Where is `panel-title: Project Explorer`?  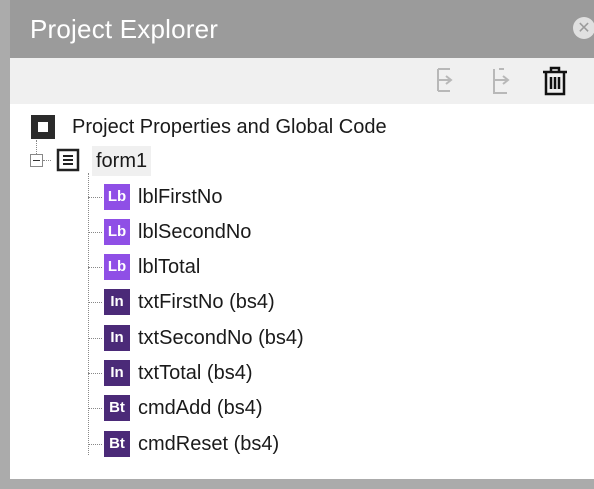
panel-title: Project Explorer is located at coordinates (124, 29).